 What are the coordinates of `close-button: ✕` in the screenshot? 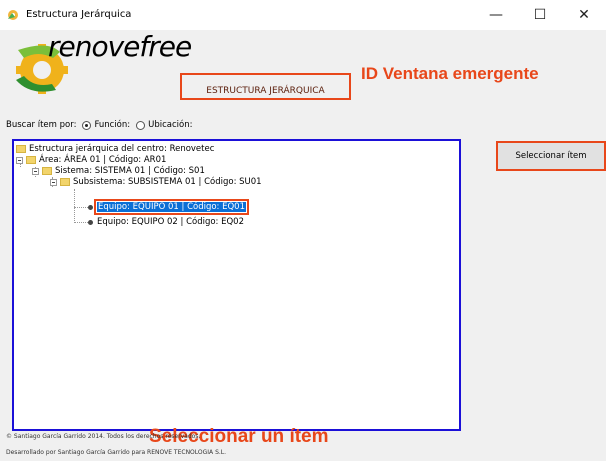 It's located at (584, 15).